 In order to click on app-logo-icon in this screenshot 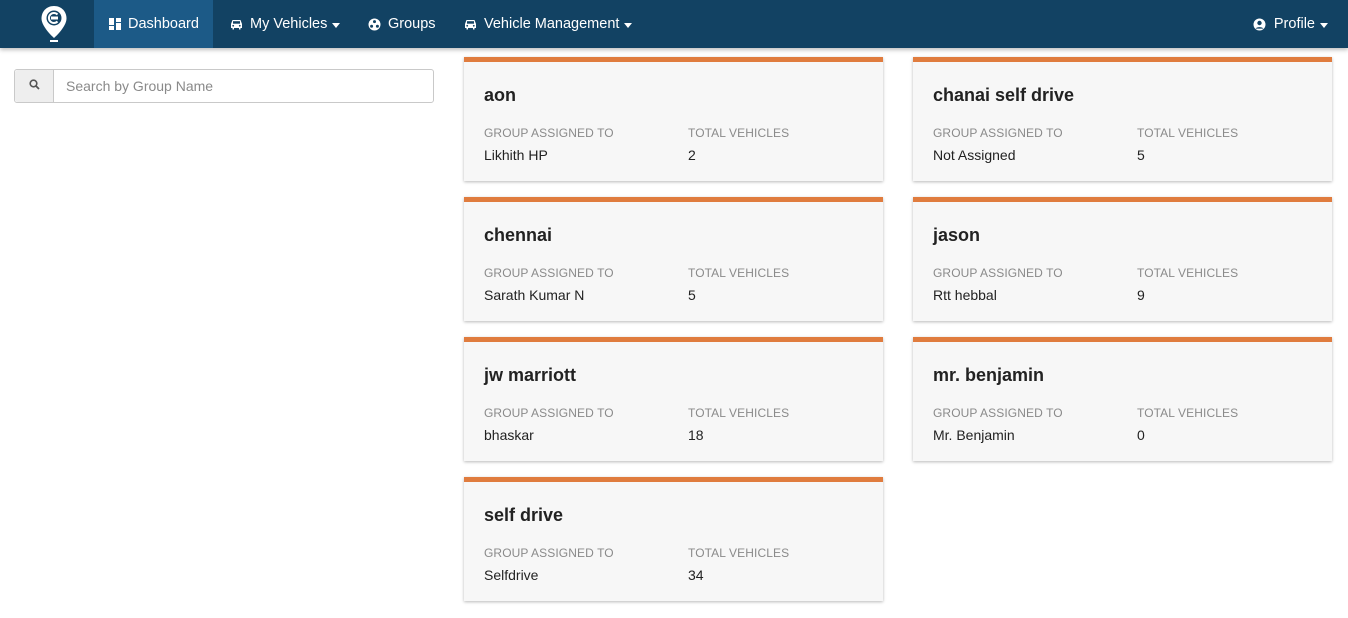, I will do `click(54, 24)`.